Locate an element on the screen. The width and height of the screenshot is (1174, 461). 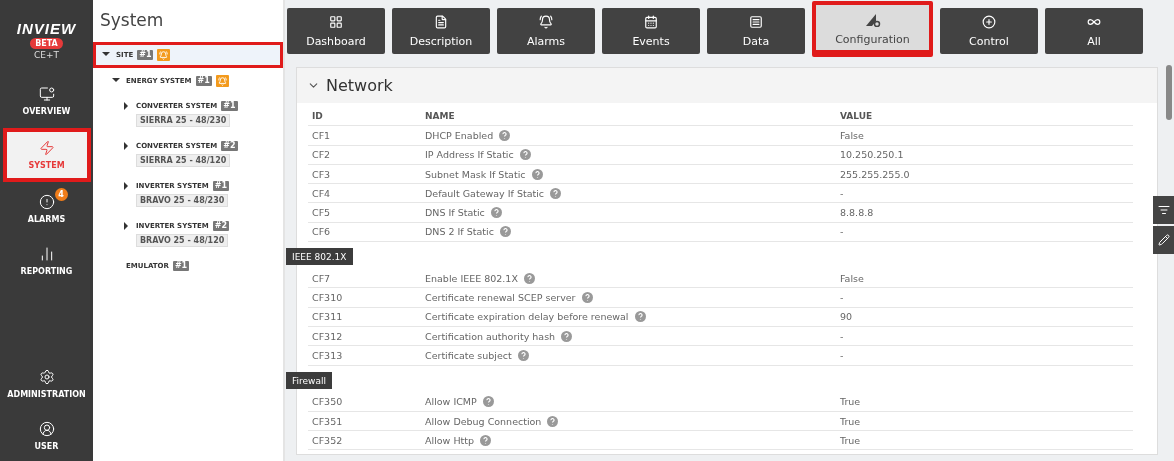
model-tag: BRAVO 25 - 48/230 is located at coordinates (182, 200).